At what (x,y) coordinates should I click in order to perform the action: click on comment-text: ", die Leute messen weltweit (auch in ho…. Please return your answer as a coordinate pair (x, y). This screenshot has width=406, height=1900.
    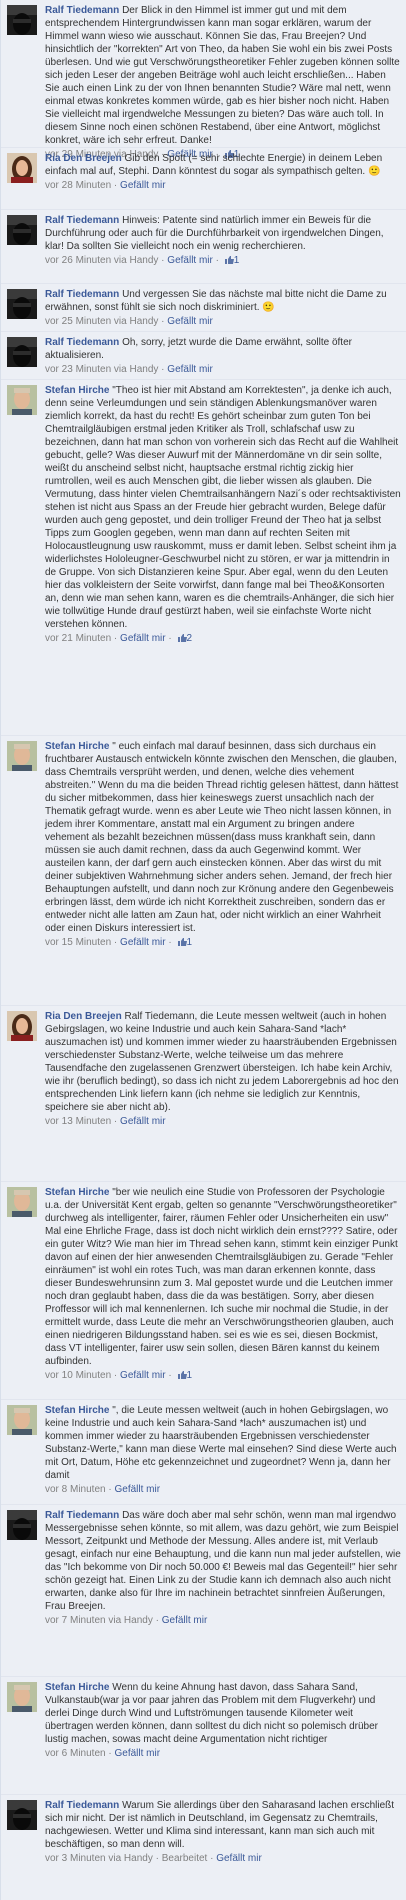
    Looking at the image, I should click on (222, 1443).